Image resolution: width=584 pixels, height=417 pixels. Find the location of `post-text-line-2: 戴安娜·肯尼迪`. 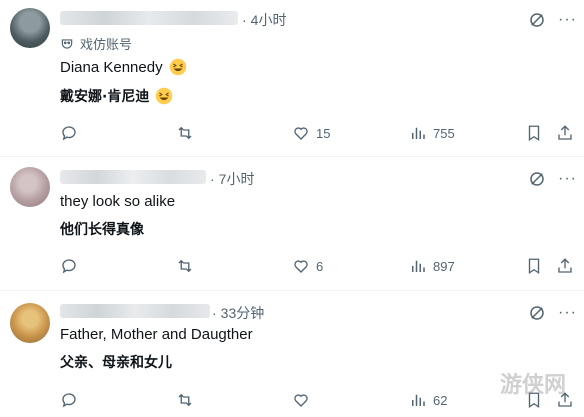

post-text-line-2: 戴安娜·肯尼迪 is located at coordinates (116, 96).